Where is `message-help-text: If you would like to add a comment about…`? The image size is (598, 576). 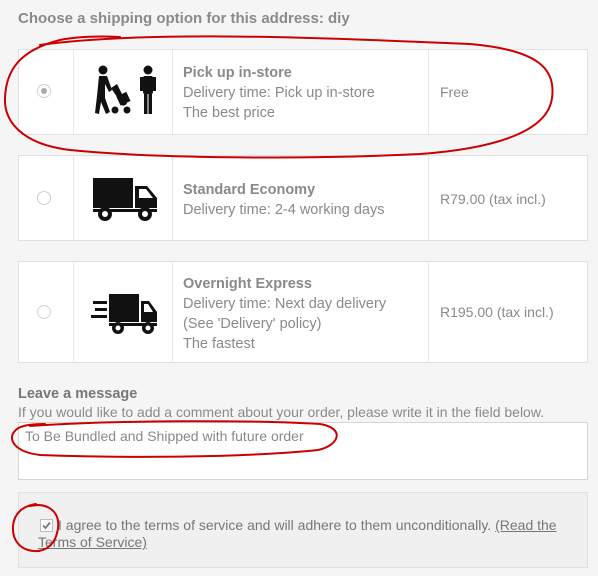 message-help-text: If you would like to add a comment about… is located at coordinates (281, 412).